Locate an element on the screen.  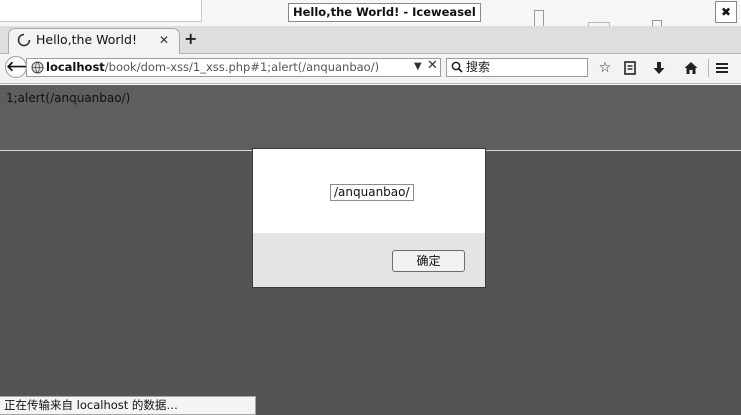
alert-message: /anquanbao/ is located at coordinates (372, 192).